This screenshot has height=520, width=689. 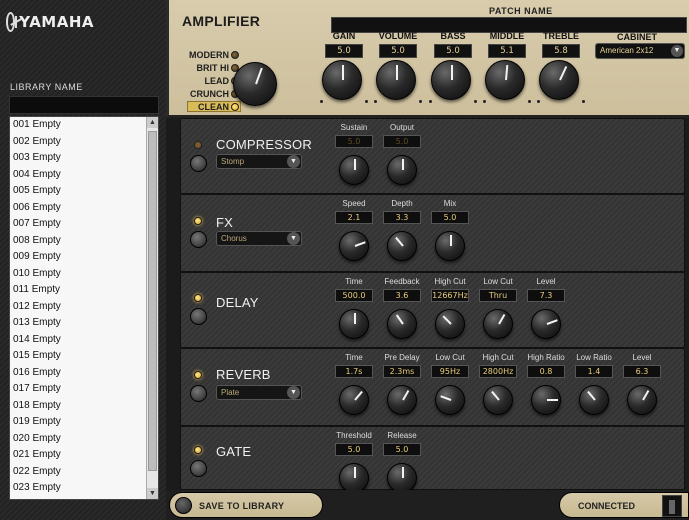 I want to click on reverb-type-select: Plate ▼, so click(x=259, y=392).